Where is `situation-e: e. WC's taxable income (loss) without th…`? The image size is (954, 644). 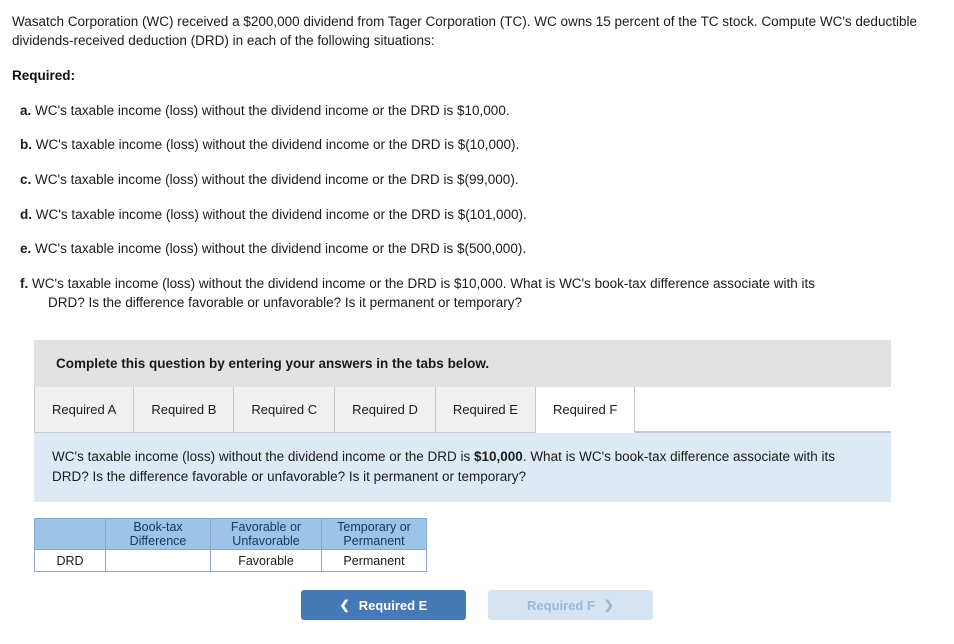
situation-e: e. WC's taxable income (loss) without th… is located at coordinates (477, 249).